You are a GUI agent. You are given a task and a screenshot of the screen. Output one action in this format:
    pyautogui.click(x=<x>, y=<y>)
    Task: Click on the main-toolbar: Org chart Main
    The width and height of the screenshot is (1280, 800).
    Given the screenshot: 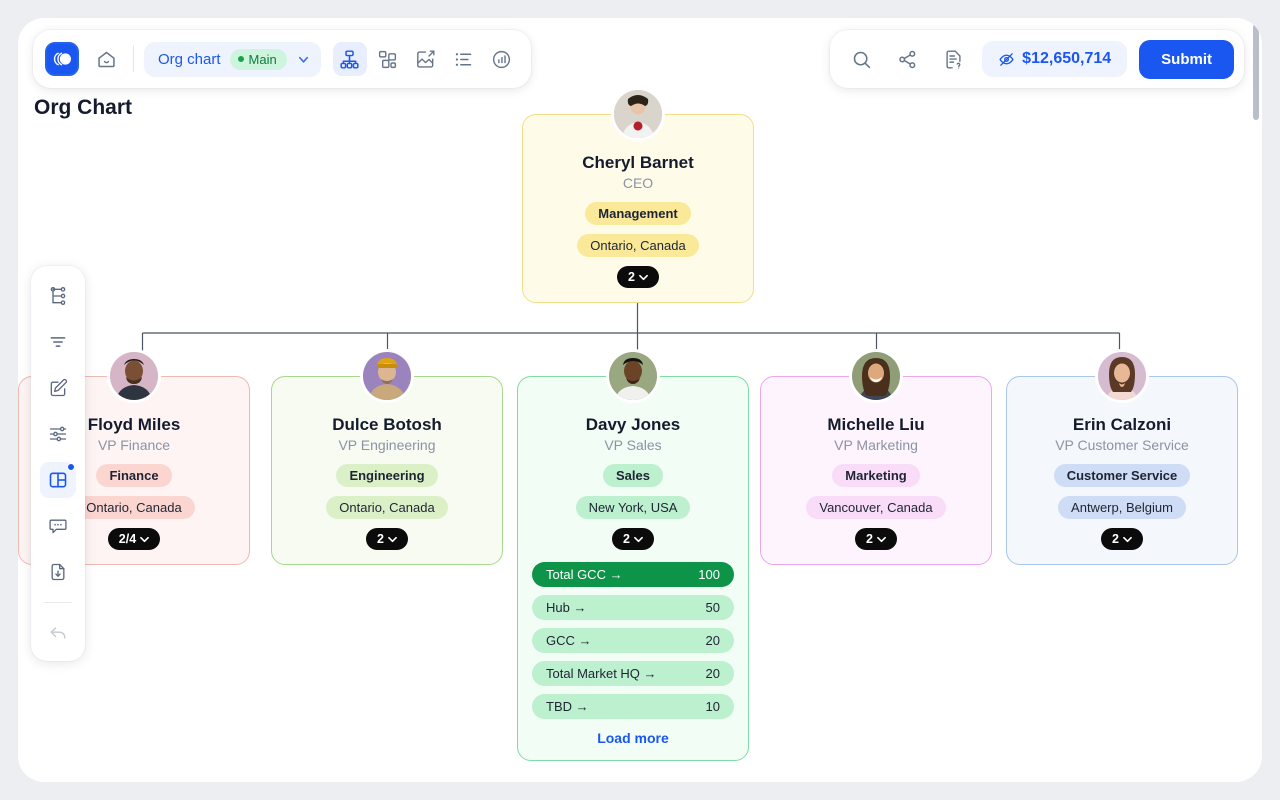 What is the action you would take?
    pyautogui.click(x=282, y=59)
    